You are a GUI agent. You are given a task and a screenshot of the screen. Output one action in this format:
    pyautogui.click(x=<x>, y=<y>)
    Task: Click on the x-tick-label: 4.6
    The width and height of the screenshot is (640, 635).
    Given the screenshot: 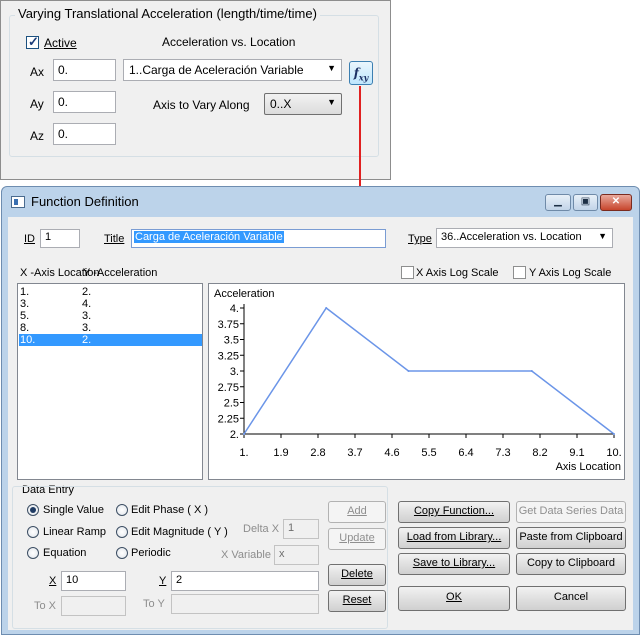 What is the action you would take?
    pyautogui.click(x=391, y=453)
    